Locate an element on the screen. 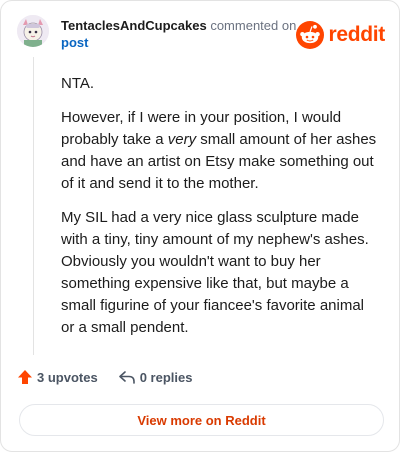  reply-count: 0 replies is located at coordinates (166, 377).